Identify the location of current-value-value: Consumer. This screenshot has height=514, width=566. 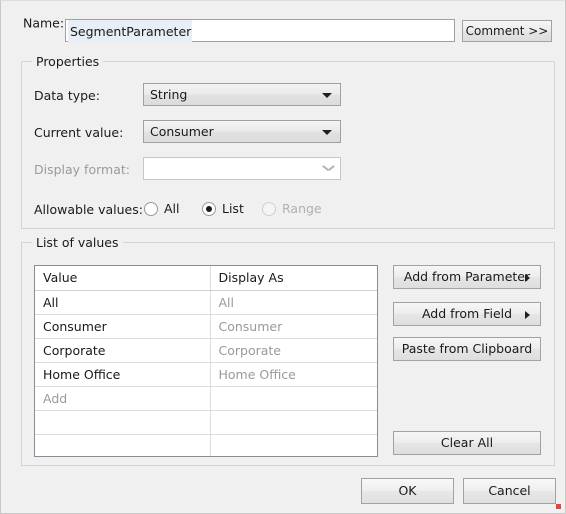
(182, 131).